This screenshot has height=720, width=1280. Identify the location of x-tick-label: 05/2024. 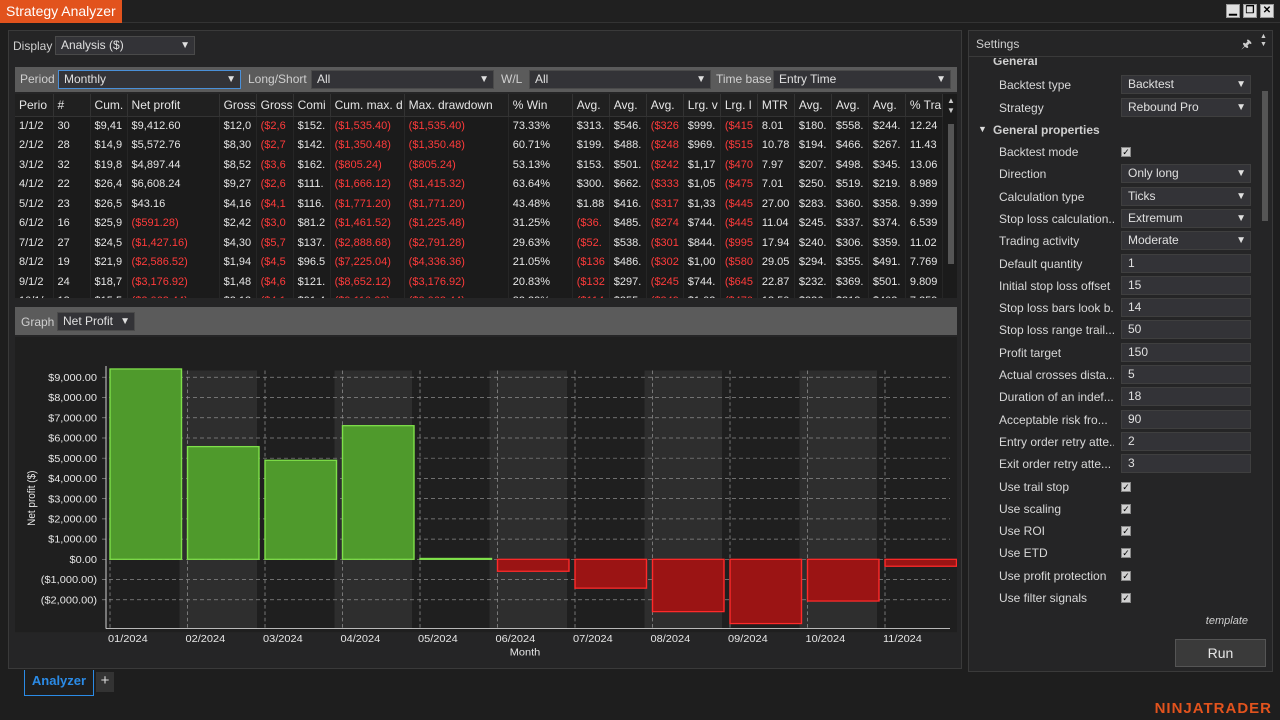
(438, 640).